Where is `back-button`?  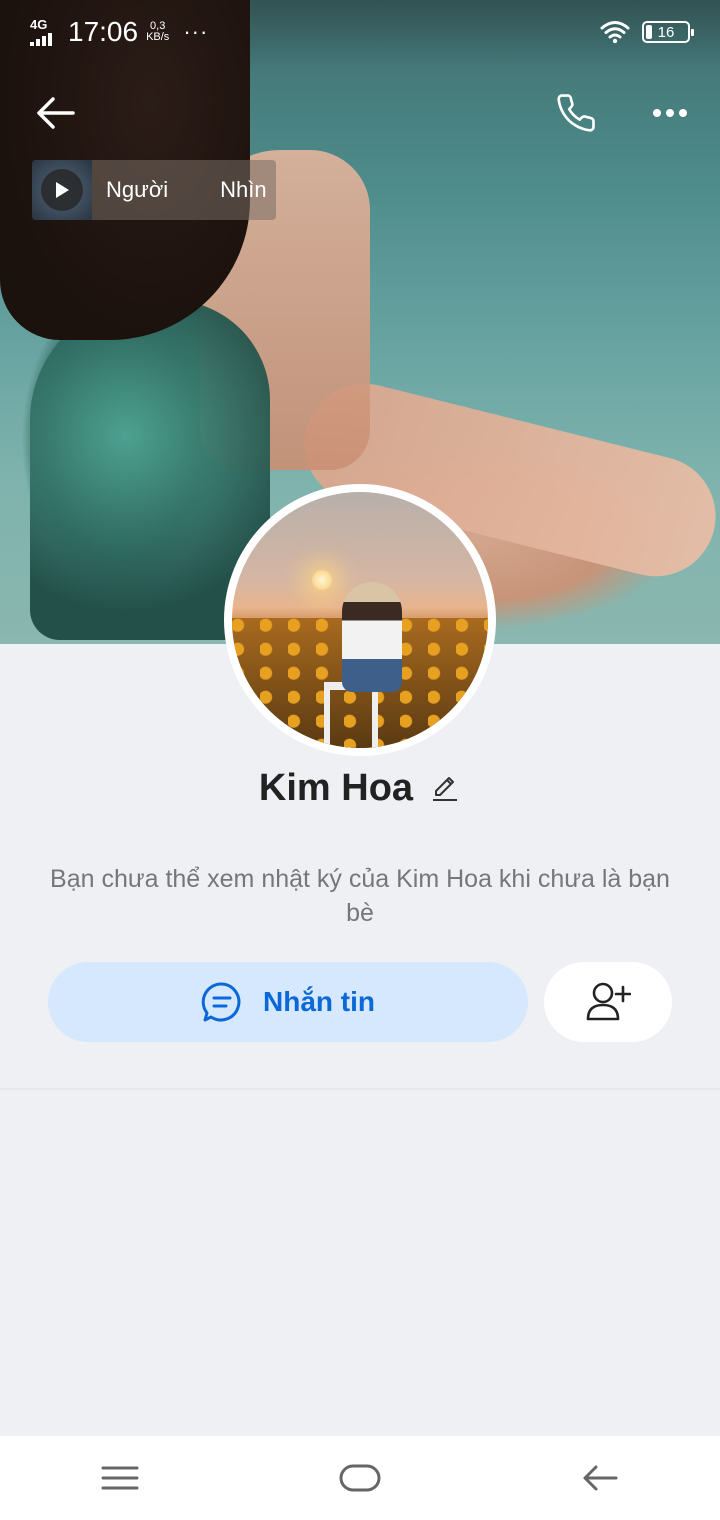 back-button is located at coordinates (55, 113).